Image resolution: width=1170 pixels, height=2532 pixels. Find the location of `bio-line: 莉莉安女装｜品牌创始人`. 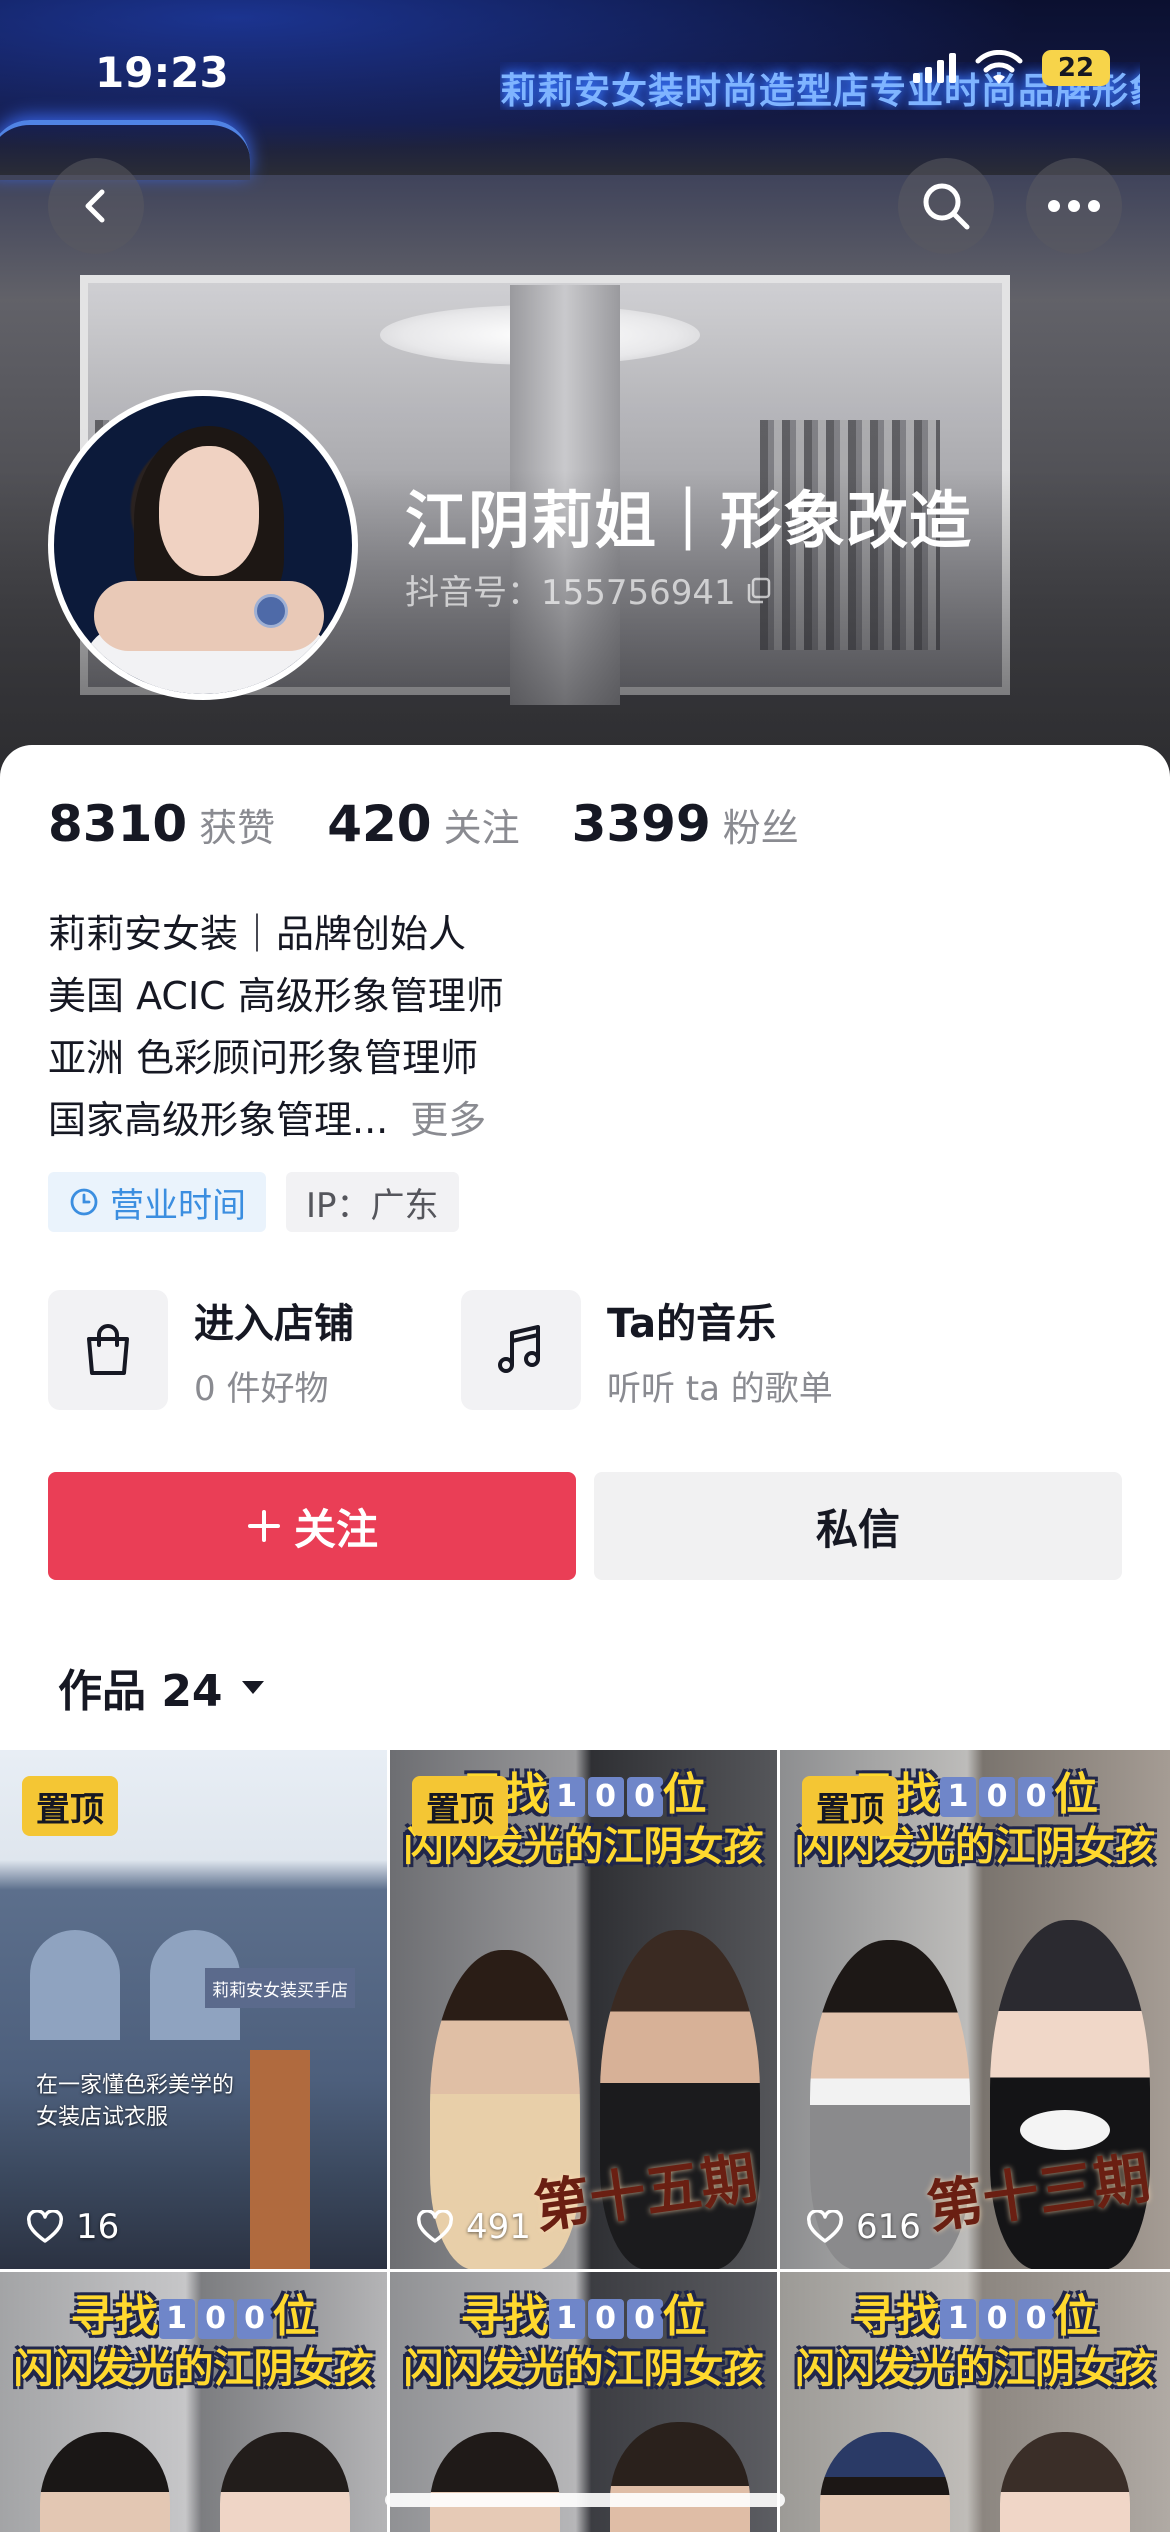

bio-line: 莉莉安女装｜品牌创始人 is located at coordinates (257, 934).